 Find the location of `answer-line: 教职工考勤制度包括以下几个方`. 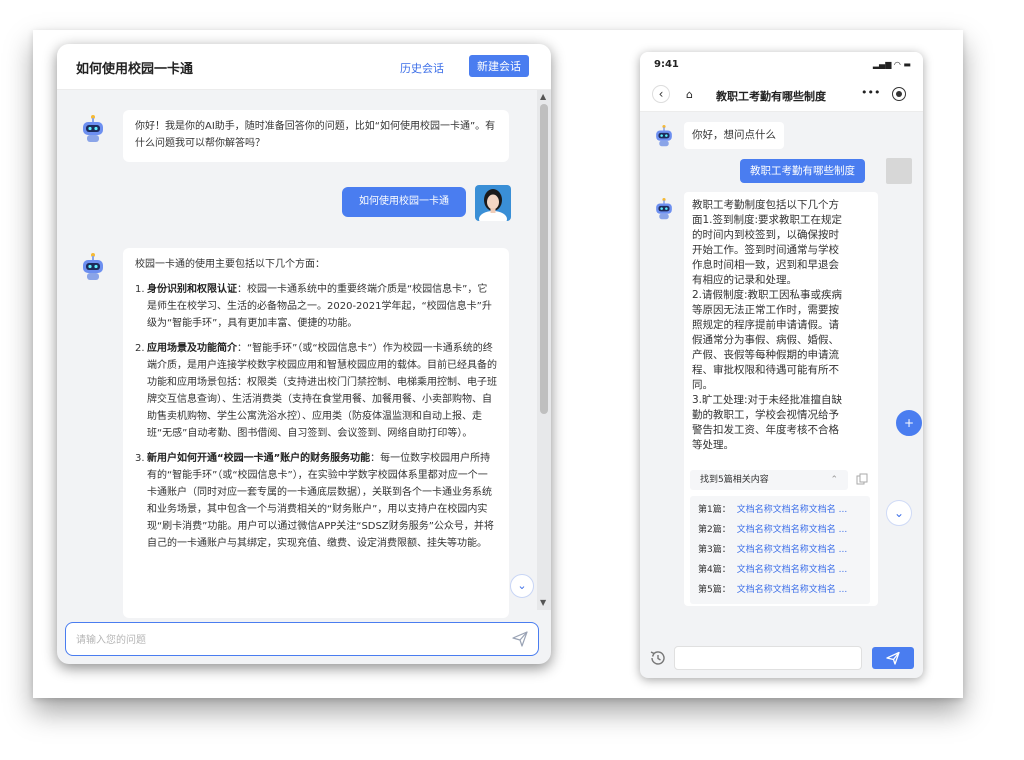

answer-line: 教职工考勤制度包括以下几个方 is located at coordinates (765, 205).